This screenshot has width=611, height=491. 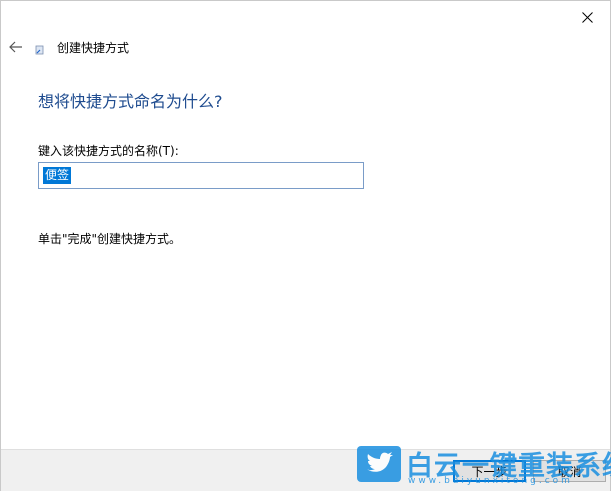 I want to click on watermark: 白云一键重装系统 www.baiyunxitong.com, so click(x=483, y=466).